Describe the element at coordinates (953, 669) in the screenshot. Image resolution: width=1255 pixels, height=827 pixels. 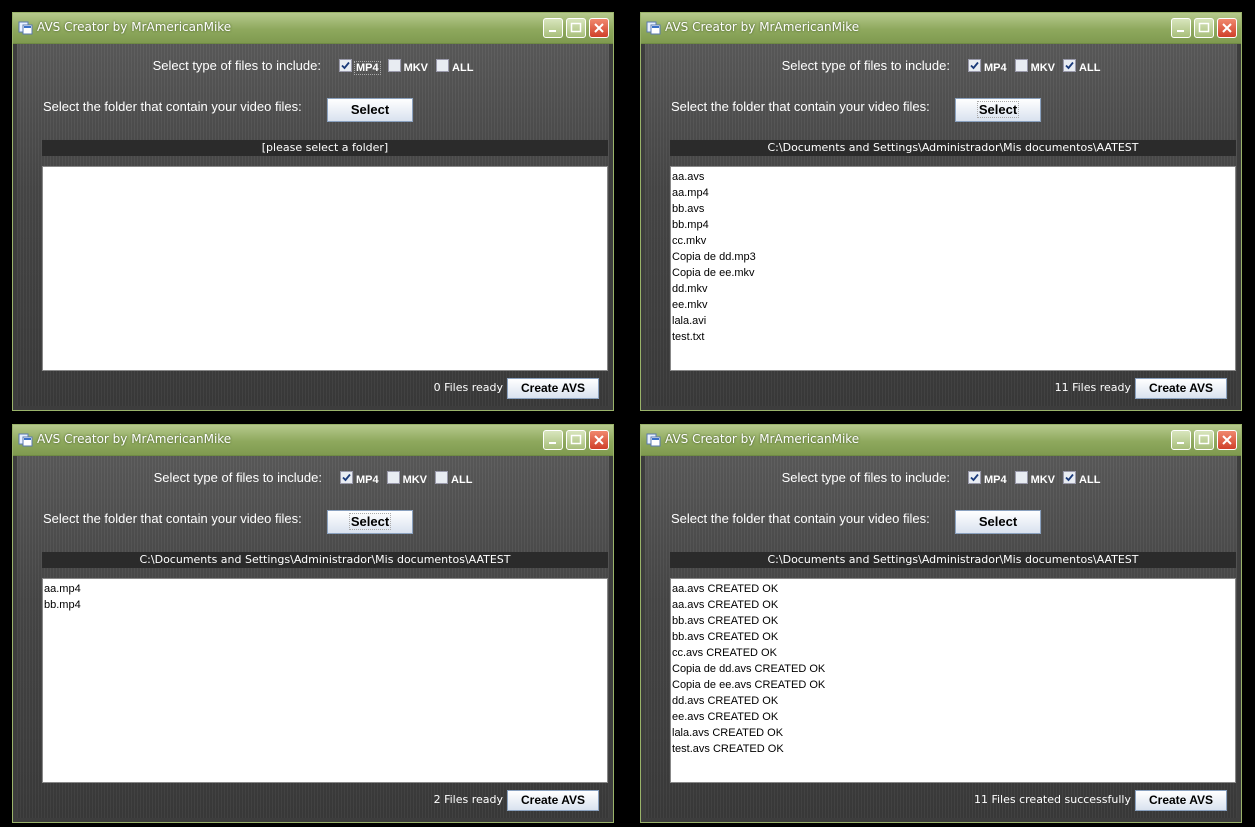
I see `list-item: Copia de dd.avs CREATED OK` at that location.